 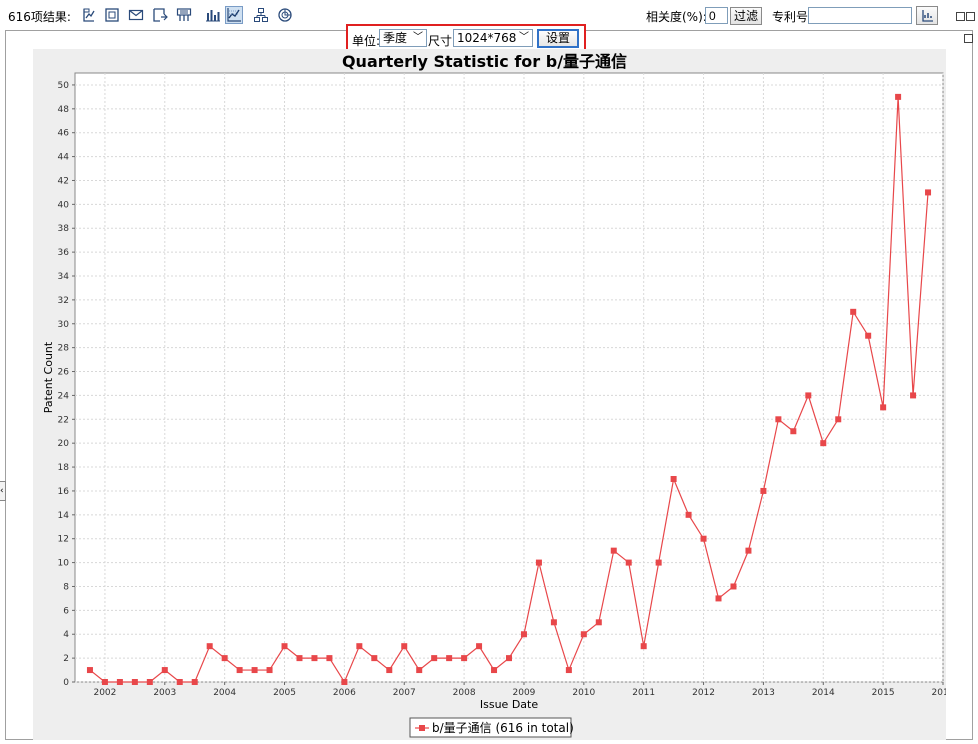 What do you see at coordinates (213, 15) in the screenshot?
I see `bar-chart-icon` at bounding box center [213, 15].